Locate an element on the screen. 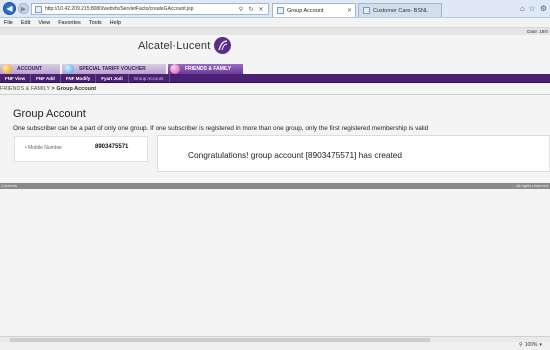 This screenshot has height=350, width=550. tab-group-account: Group Account ✕ is located at coordinates (314, 10).